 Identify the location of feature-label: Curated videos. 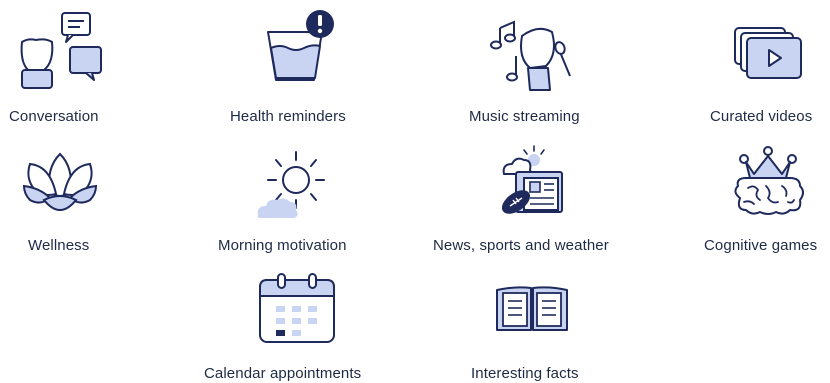
(761, 116).